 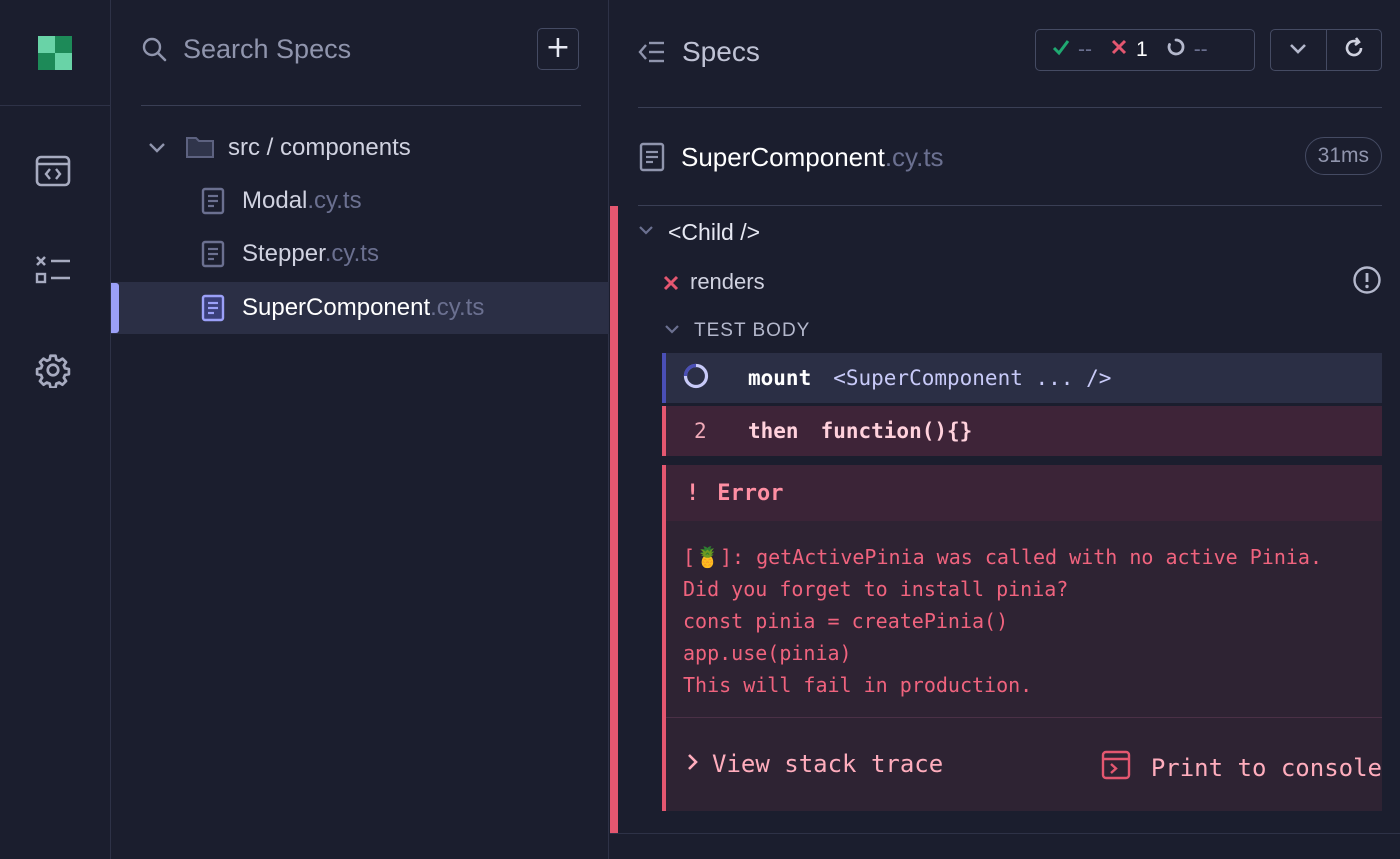 I want to click on command-number: 2, so click(x=700, y=431).